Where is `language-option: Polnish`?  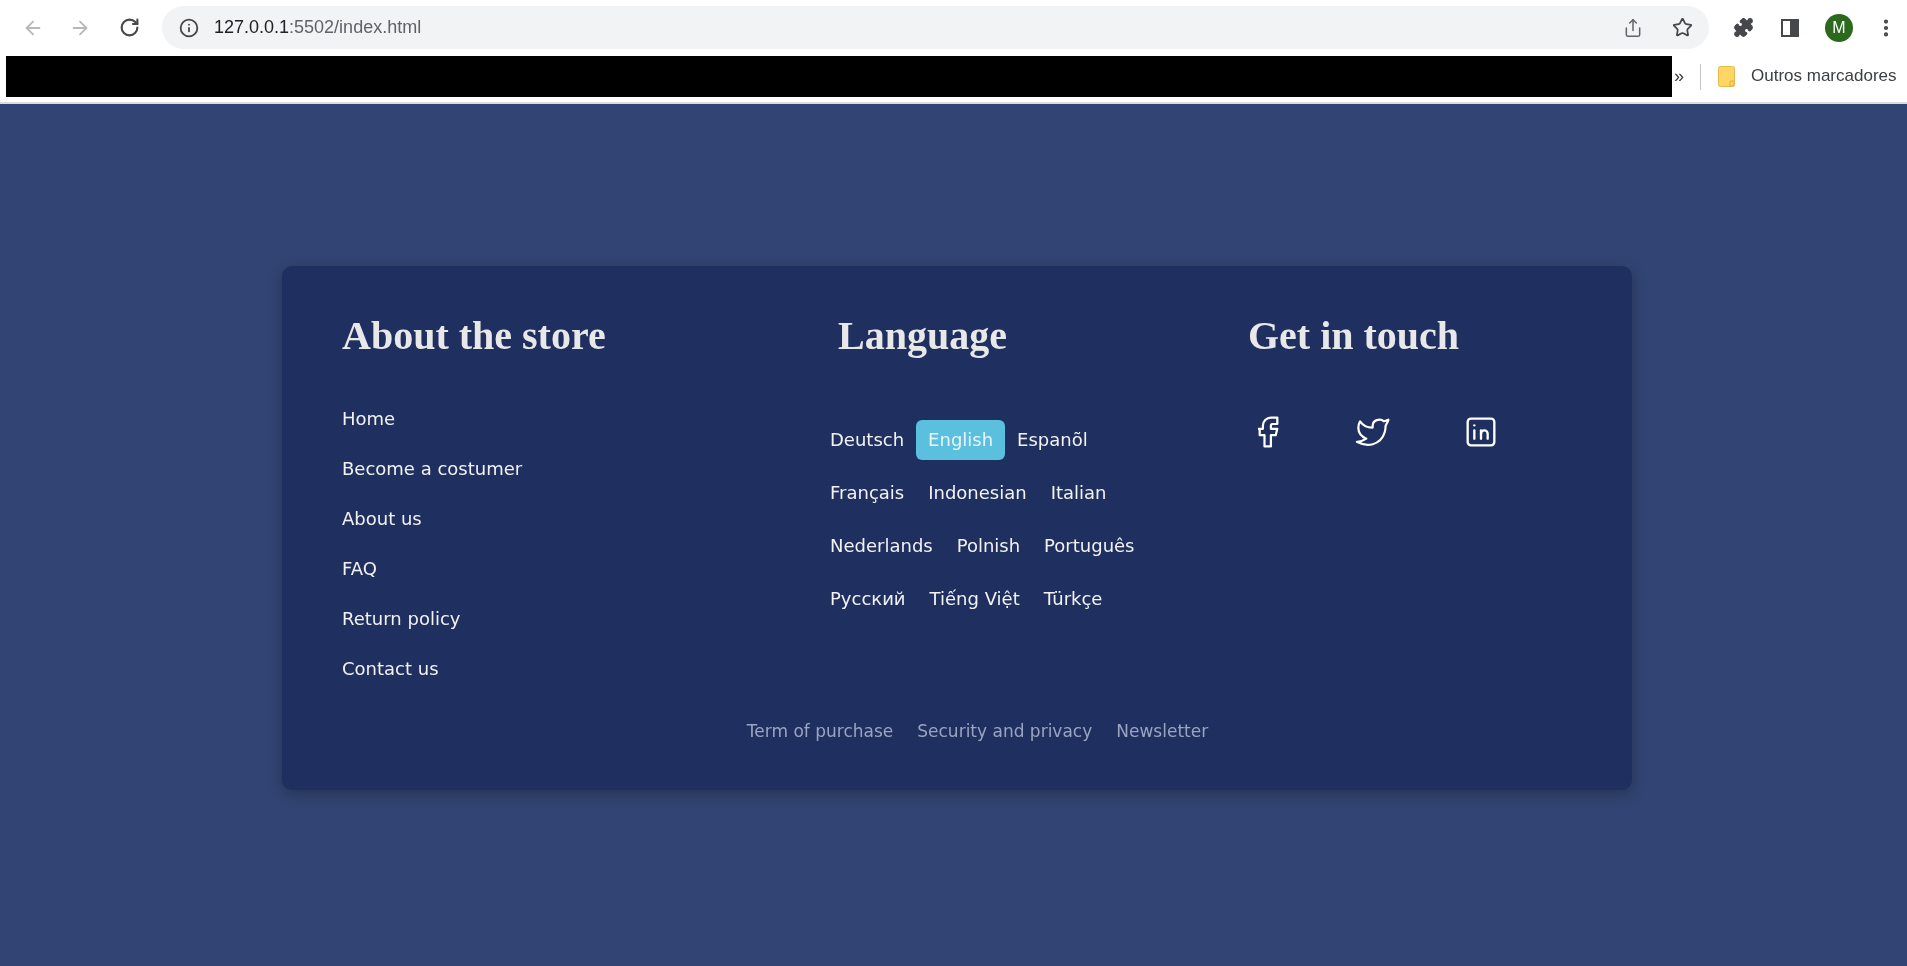
language-option: Polnish is located at coordinates (988, 546).